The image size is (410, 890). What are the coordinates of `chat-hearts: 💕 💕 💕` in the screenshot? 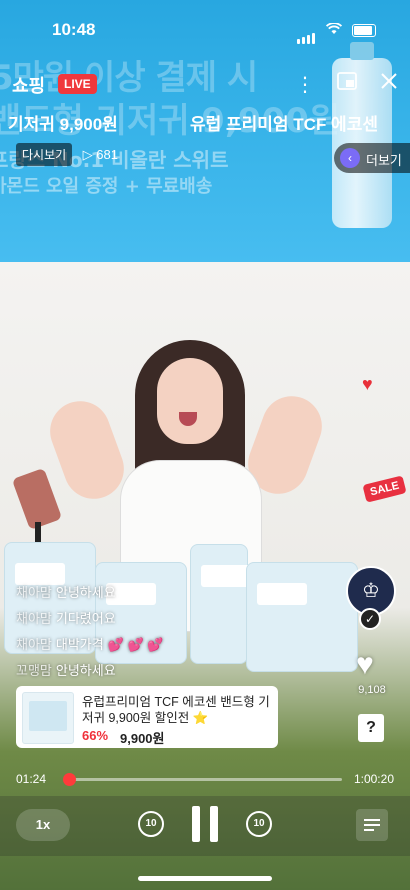 It's located at (135, 644).